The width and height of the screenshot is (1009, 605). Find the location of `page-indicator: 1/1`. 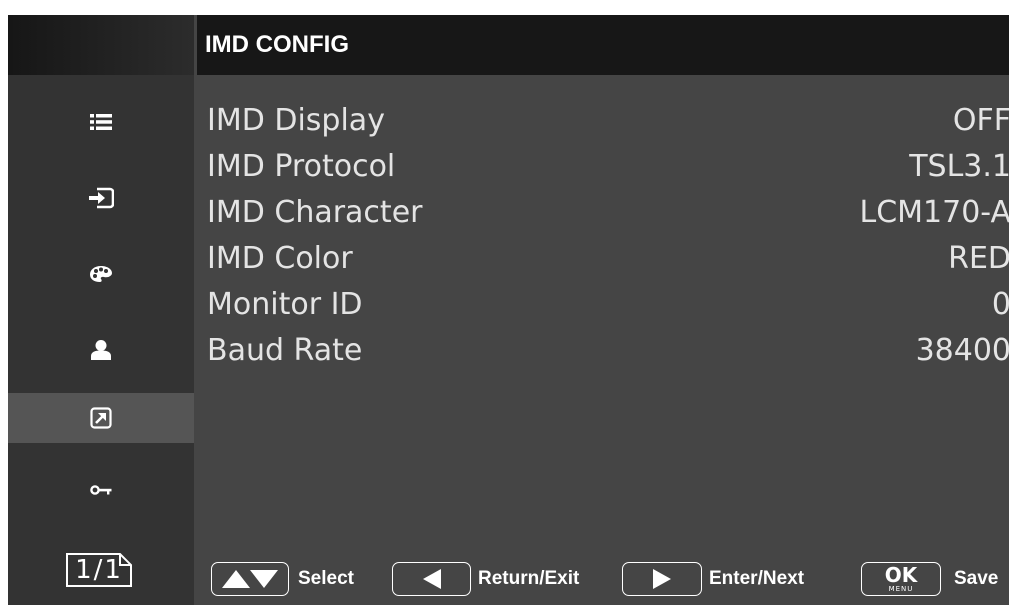

page-indicator: 1/1 is located at coordinates (99, 570).